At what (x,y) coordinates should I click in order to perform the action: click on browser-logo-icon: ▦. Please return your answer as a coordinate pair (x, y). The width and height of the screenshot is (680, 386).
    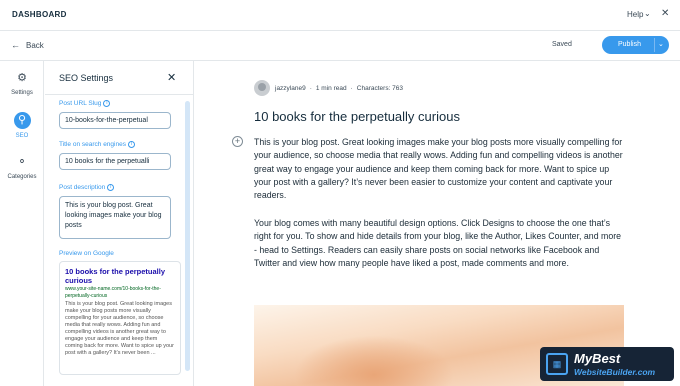
    Looking at the image, I should click on (557, 364).